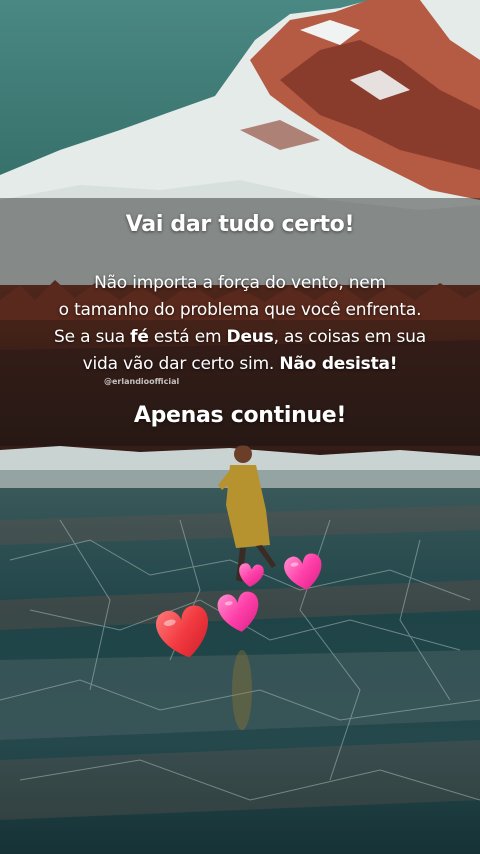  I want to click on text-fragment: , as coisas em sua, so click(350, 337).